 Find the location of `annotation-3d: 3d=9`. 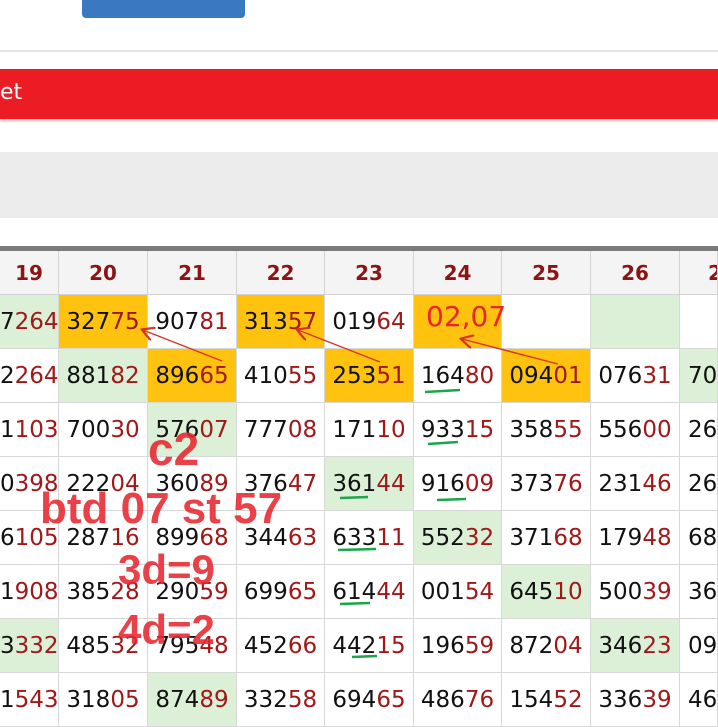

annotation-3d: 3d=9 is located at coordinates (166, 569).